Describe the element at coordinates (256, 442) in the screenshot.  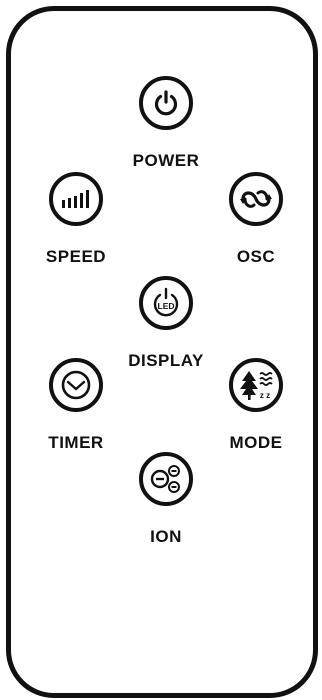
I see `mode-label: MODE` at that location.